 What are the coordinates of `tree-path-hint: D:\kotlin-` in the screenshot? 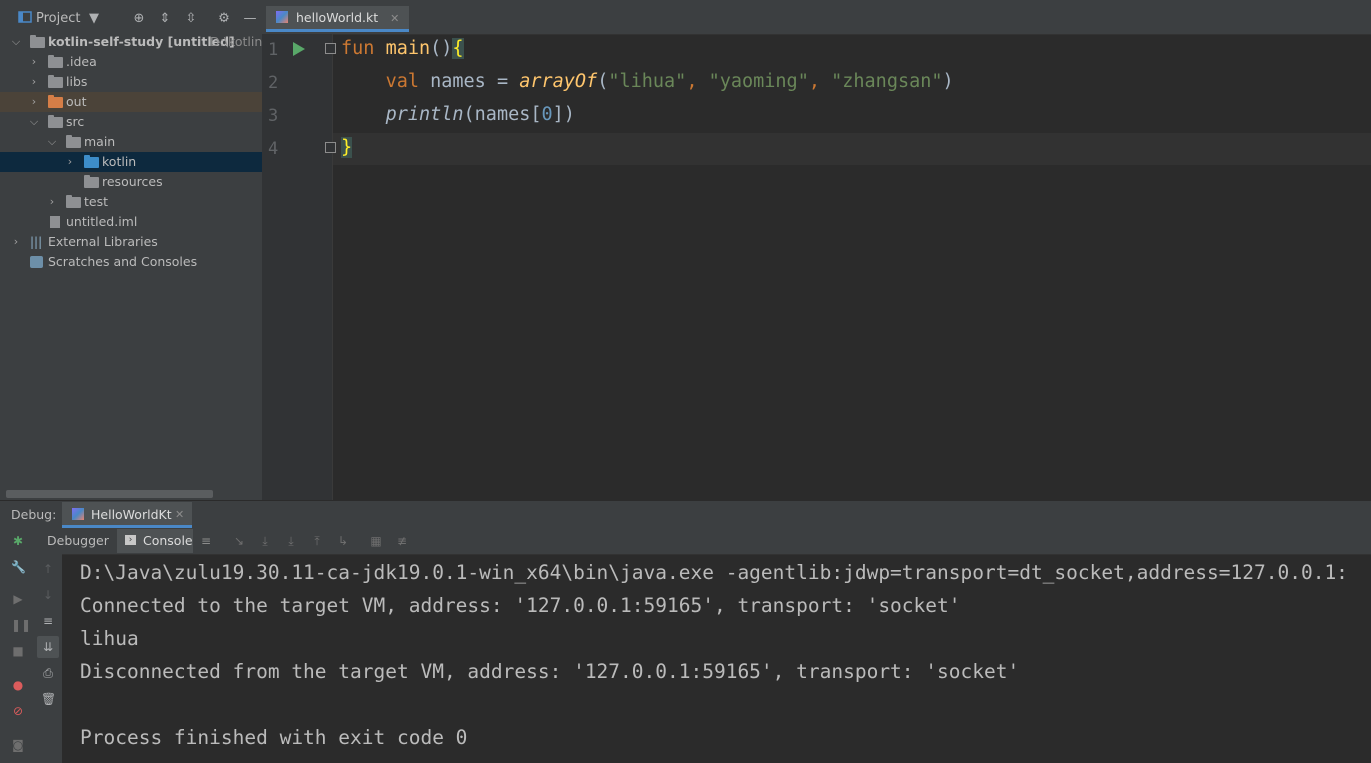 It's located at (236, 41).